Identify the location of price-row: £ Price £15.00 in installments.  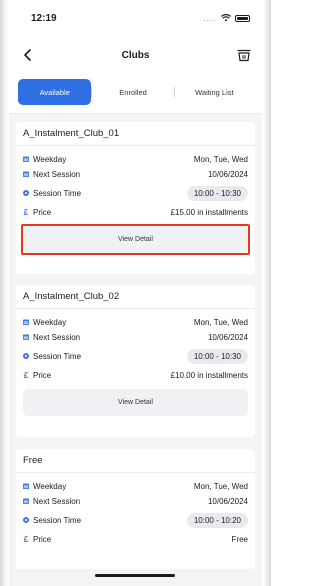
(135, 212).